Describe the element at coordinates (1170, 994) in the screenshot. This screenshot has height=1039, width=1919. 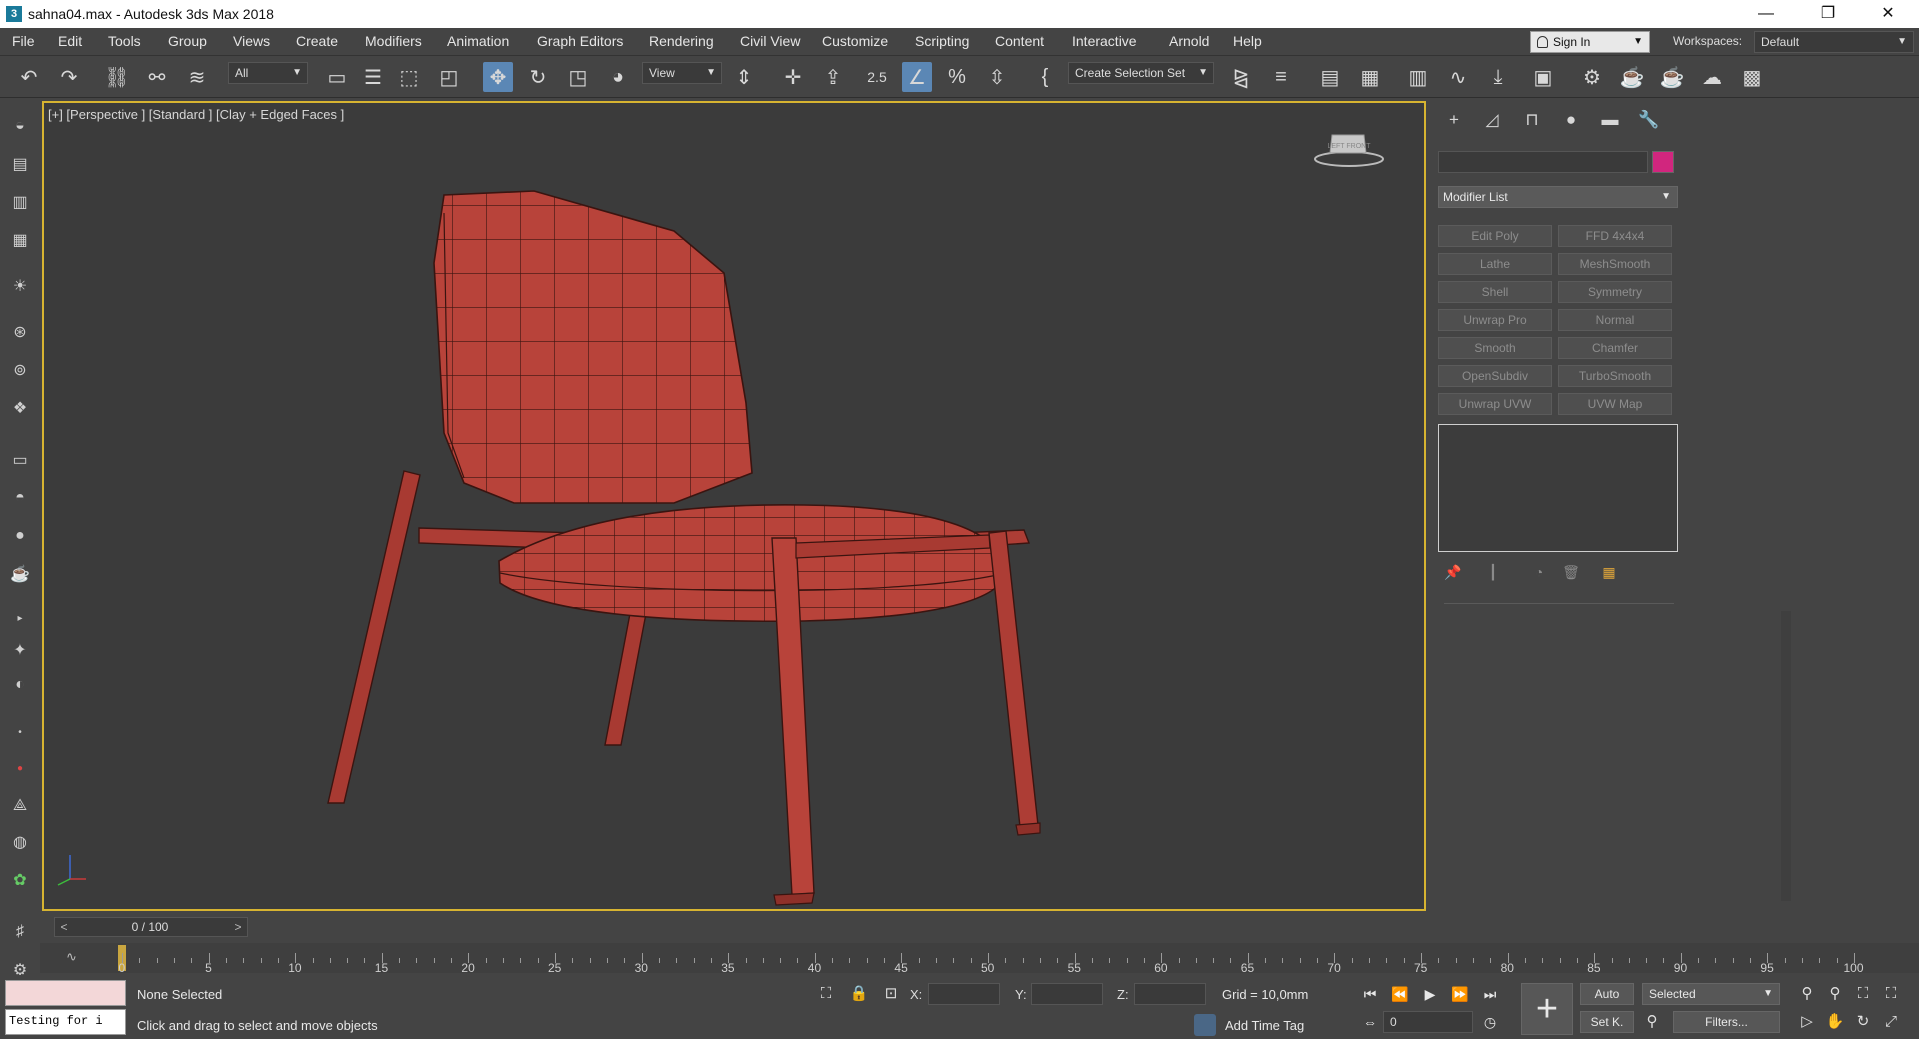
I see `z-coordinate-field` at that location.